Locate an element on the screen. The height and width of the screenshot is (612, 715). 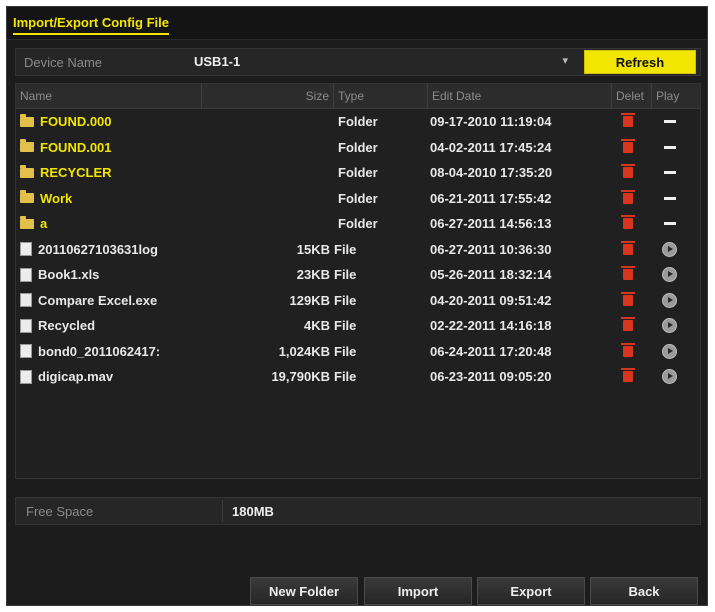
file-edit-date: 09-17-2010 11:19:04 is located at coordinates (491, 121).